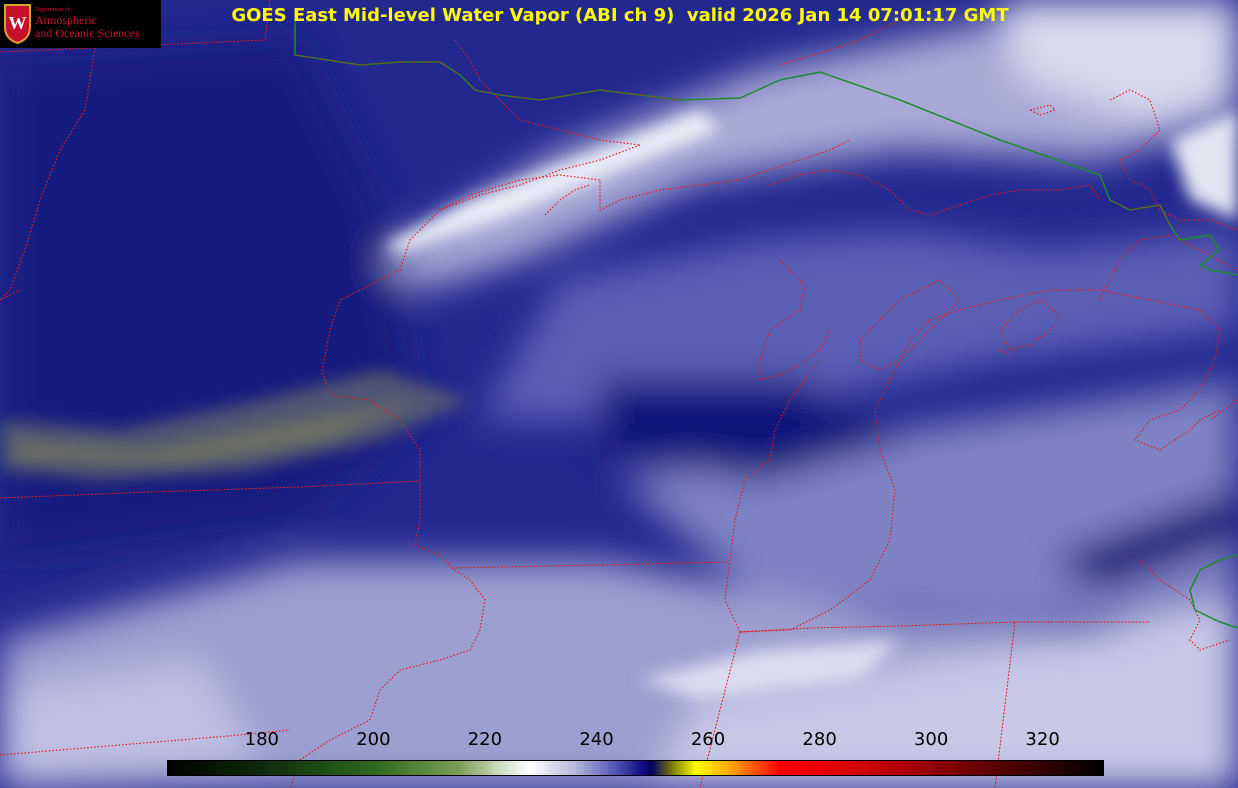 Image resolution: width=1238 pixels, height=788 pixels. Describe the element at coordinates (261, 739) in the screenshot. I see `colorbar-tick-180: 180` at that location.